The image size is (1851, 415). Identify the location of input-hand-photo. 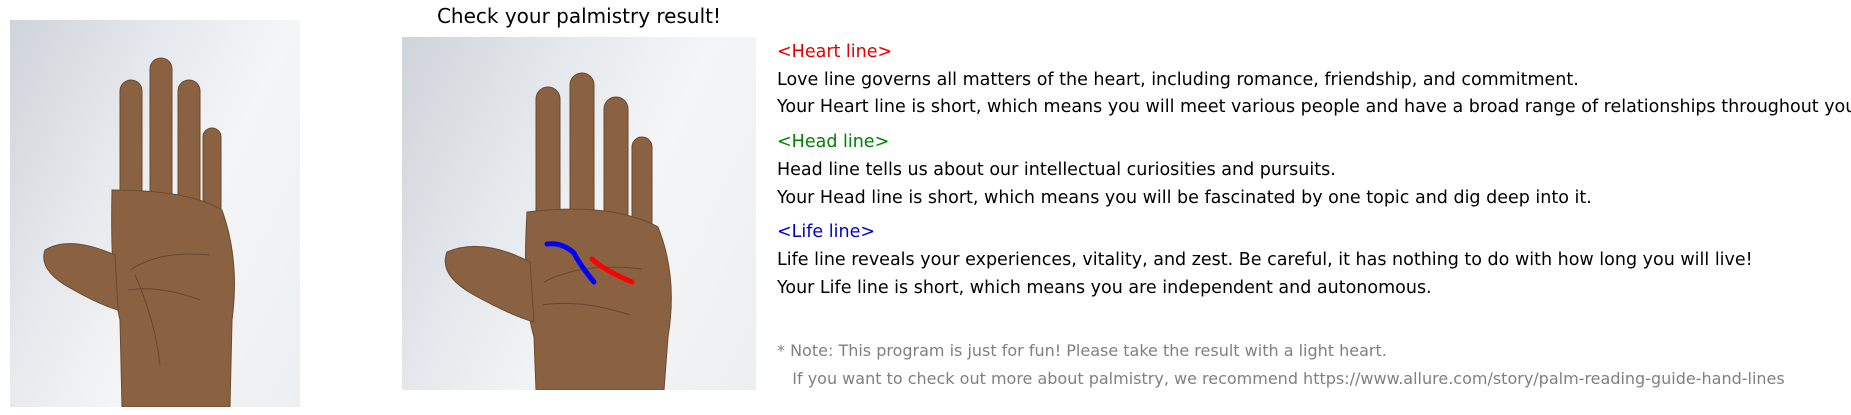
(155, 213).